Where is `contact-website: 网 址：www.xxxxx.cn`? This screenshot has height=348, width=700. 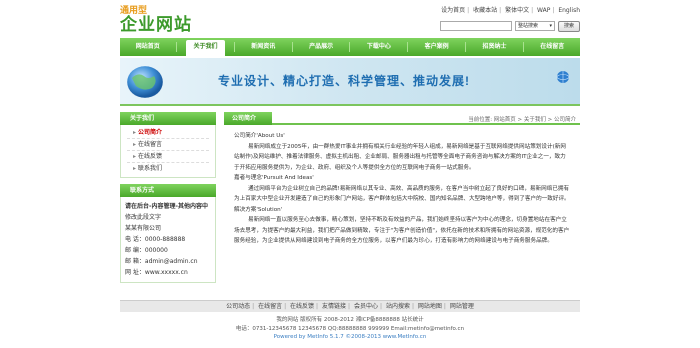
contact-website: 网 址：www.xxxxx.cn is located at coordinates (168, 272).